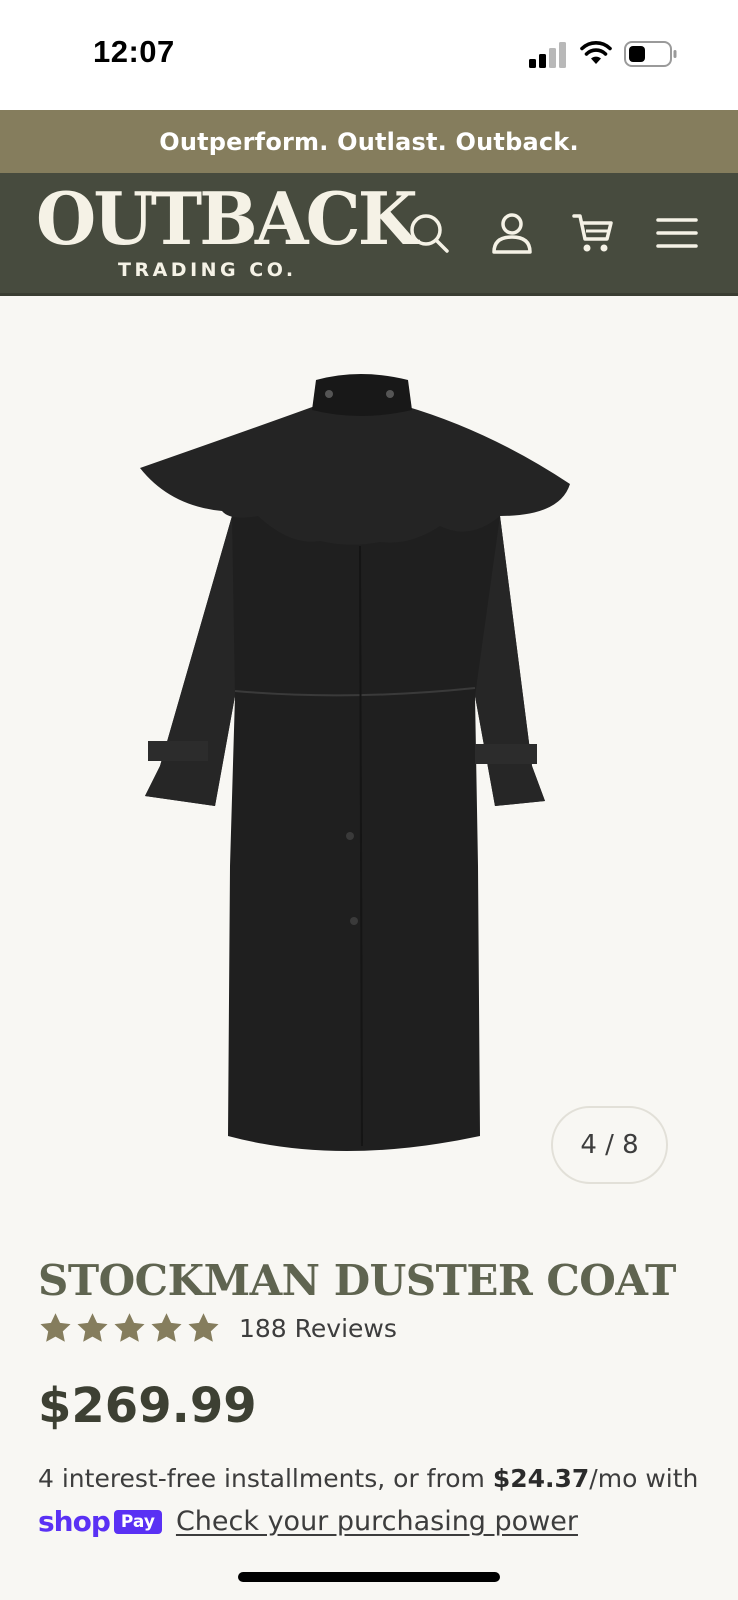 The height and width of the screenshot is (1600, 738). I want to click on menu-icon, so click(677, 233).